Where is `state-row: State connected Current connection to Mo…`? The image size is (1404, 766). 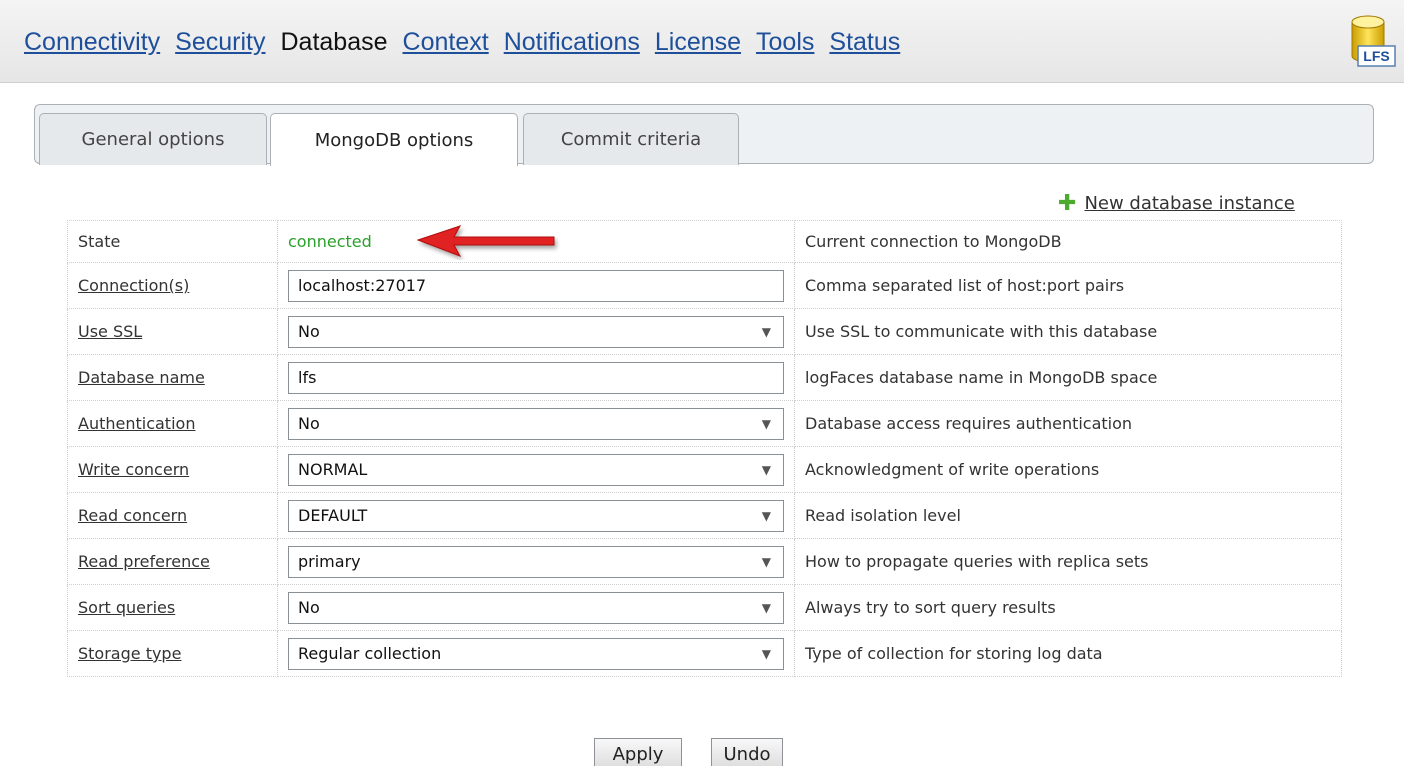 state-row: State connected Current connection to Mo… is located at coordinates (704, 241).